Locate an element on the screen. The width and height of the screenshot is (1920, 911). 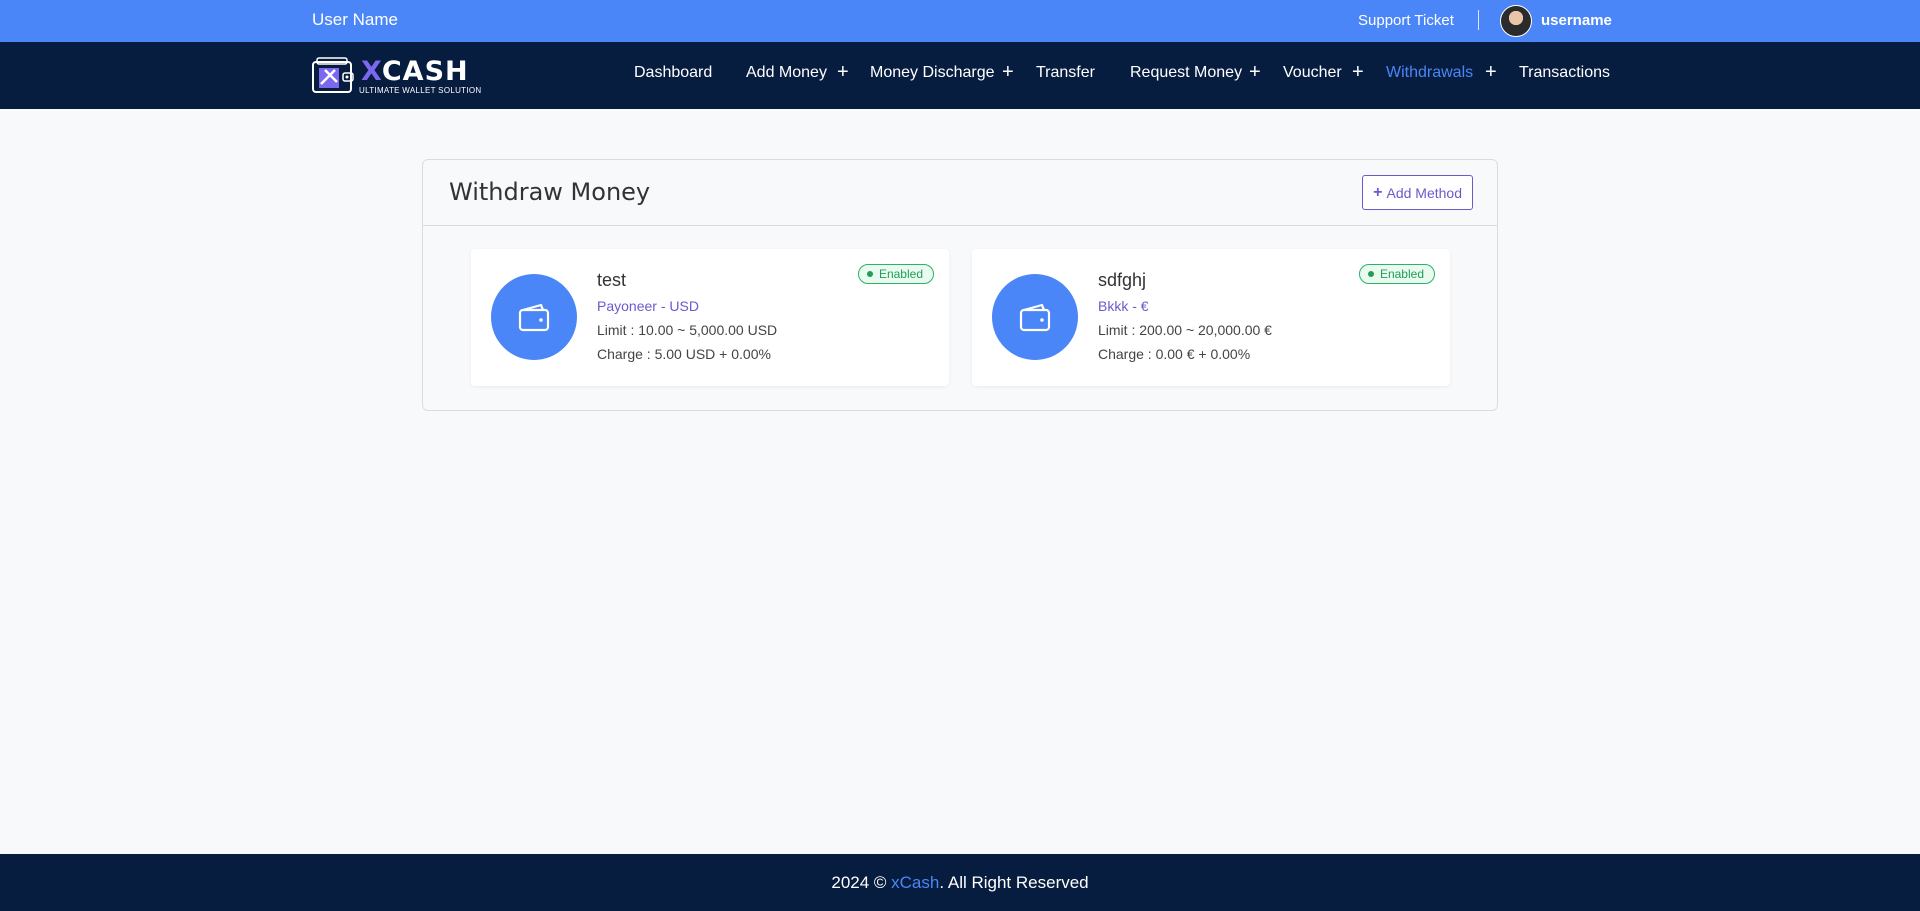
footer: 2024 © xCash. All Right Reserved is located at coordinates (960, 882).